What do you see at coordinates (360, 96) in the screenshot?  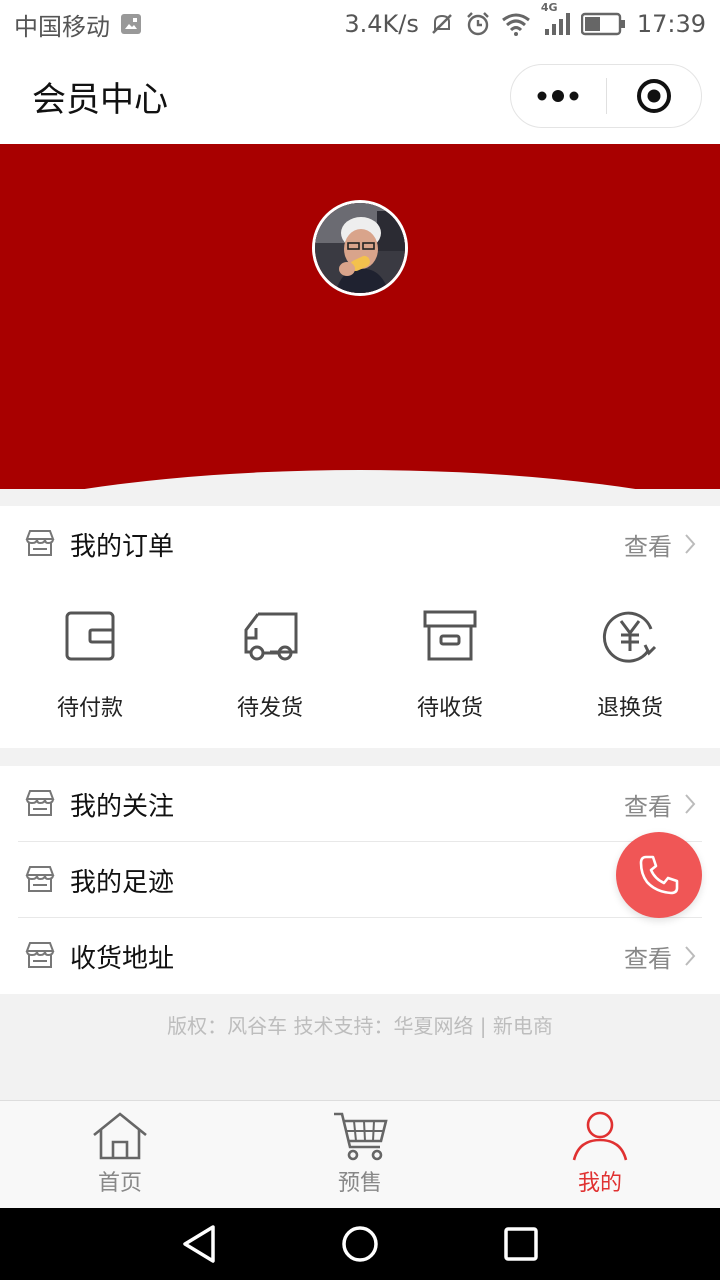 I see `title-bar: 会员中心` at bounding box center [360, 96].